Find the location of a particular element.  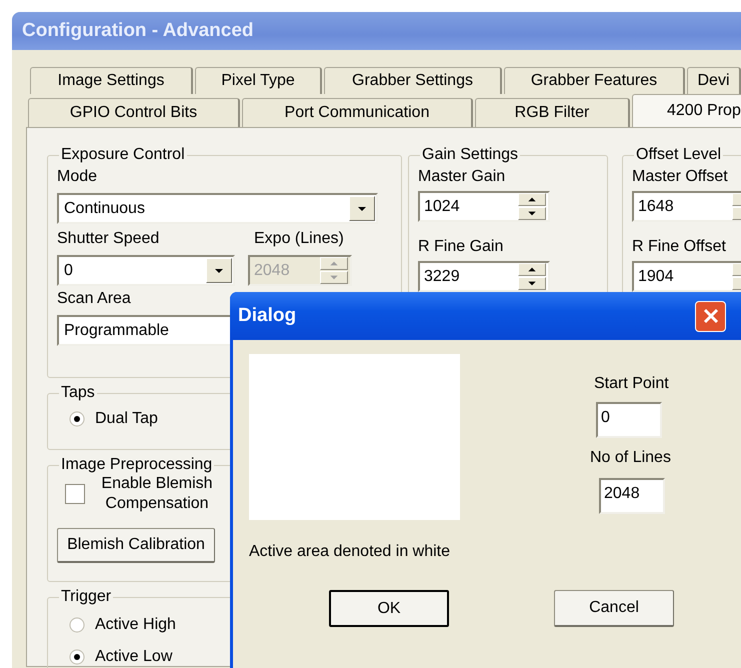

group-title: Offset Level is located at coordinates (678, 155).